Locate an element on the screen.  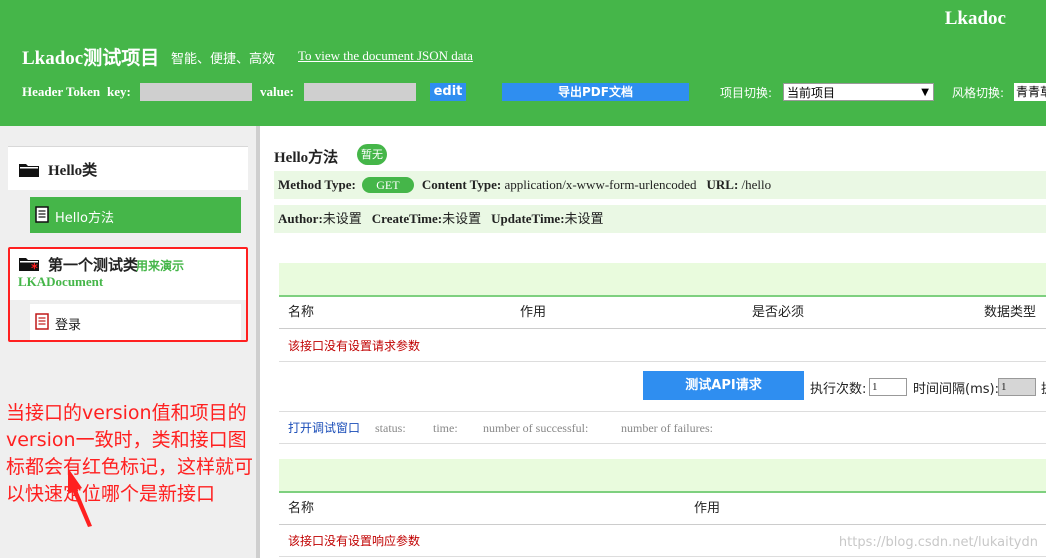
create-time-label: CreateTime: is located at coordinates (407, 218).